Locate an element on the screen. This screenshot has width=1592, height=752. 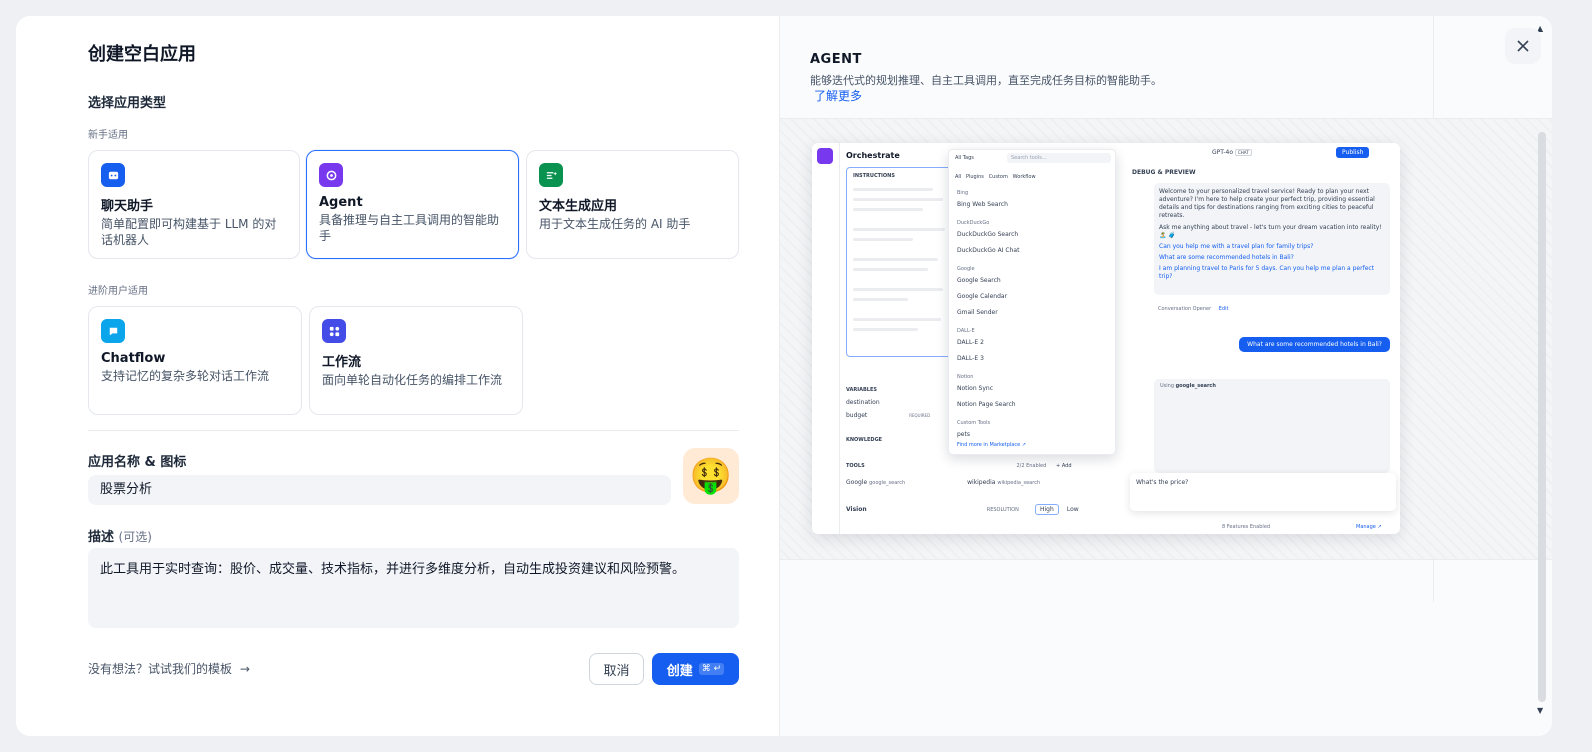
features-label: 8 Features Enabled is located at coordinates (1246, 527).